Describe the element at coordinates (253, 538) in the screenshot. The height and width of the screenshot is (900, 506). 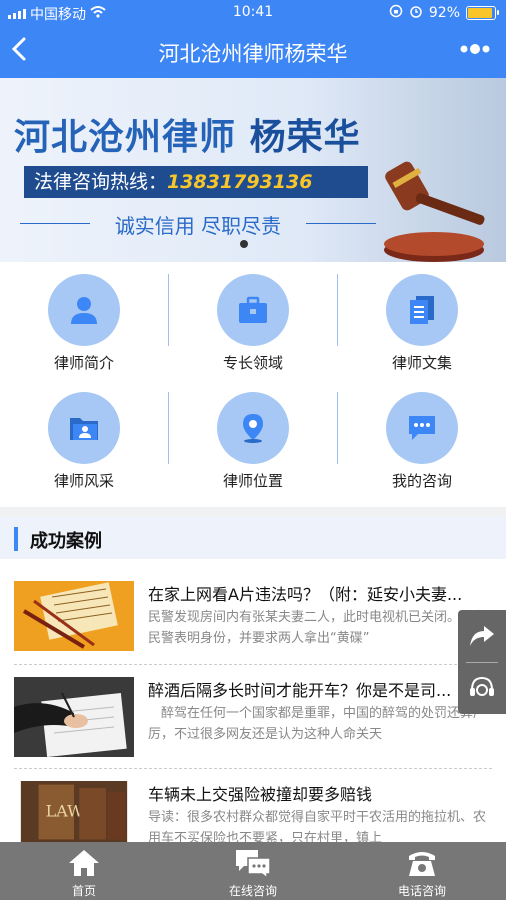
I see `section-header: 成功案例` at that location.